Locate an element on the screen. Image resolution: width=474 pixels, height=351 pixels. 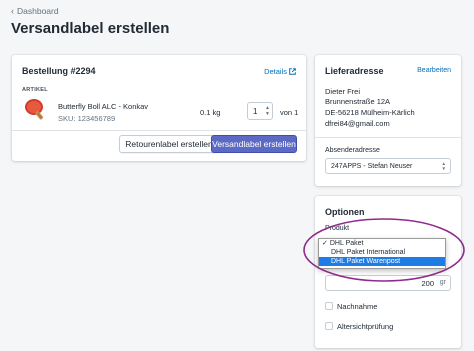
column-header-artikel: ARTIKEL is located at coordinates (35, 90).